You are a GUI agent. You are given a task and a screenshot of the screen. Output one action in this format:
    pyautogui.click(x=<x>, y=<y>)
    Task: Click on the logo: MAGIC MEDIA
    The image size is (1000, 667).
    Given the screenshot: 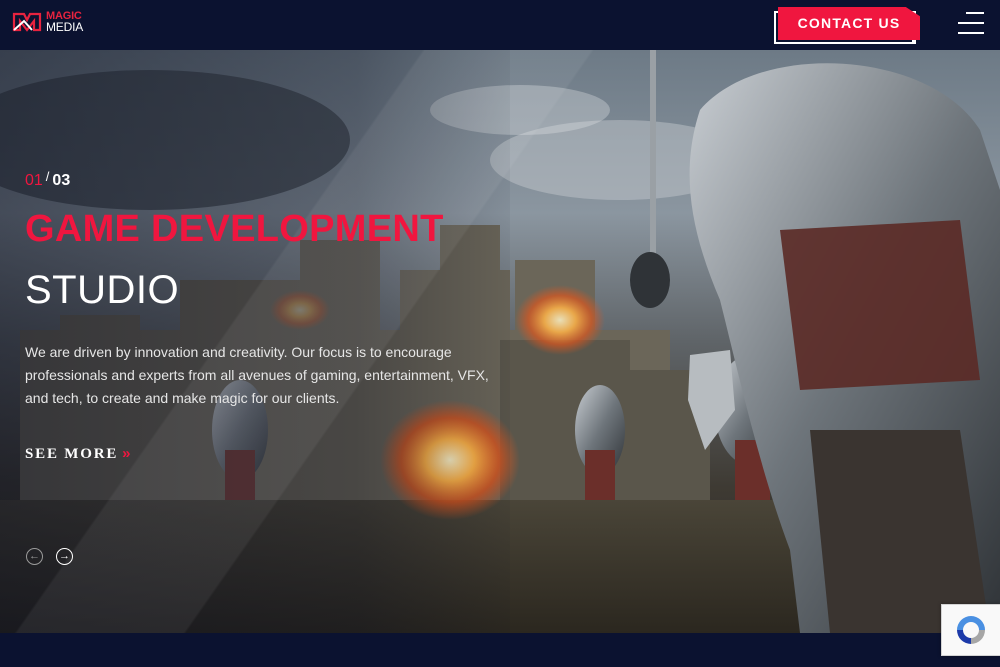 What is the action you would take?
    pyautogui.click(x=47, y=22)
    